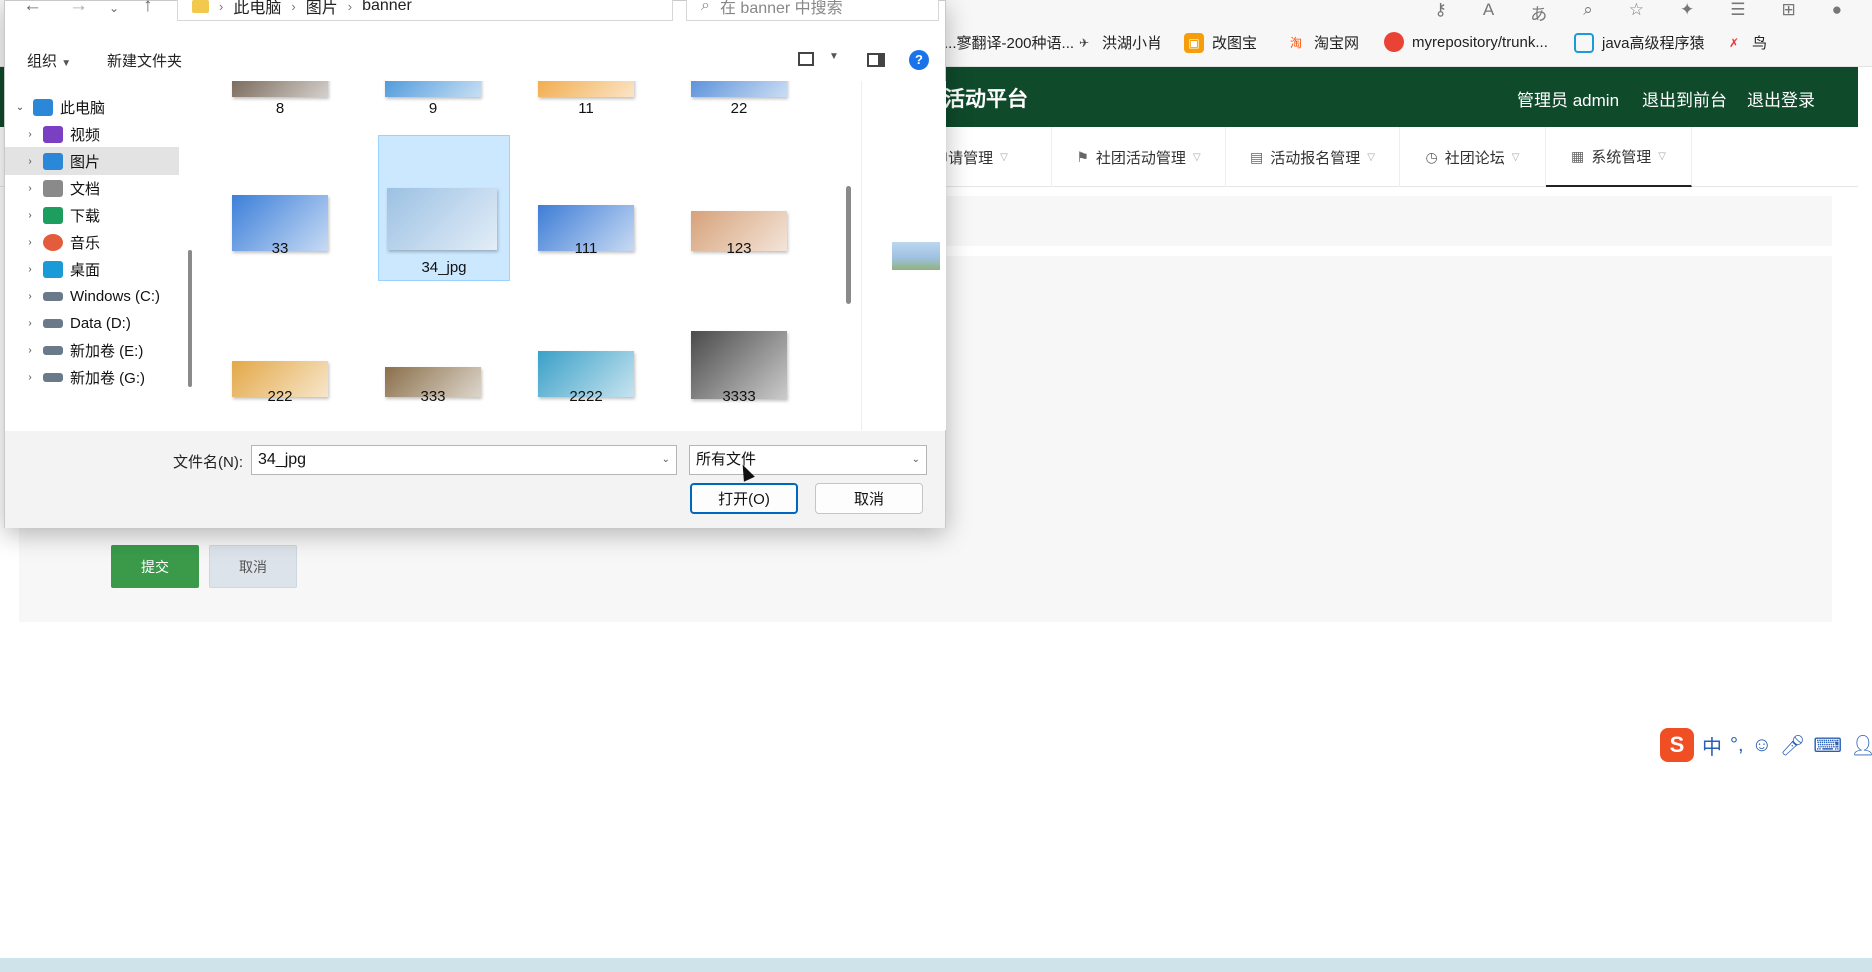 Image resolution: width=1872 pixels, height=972 pixels. Describe the element at coordinates (1118, 42) in the screenshot. I see `bookmark-honghu: ✈ 洪湖小肖` at that location.